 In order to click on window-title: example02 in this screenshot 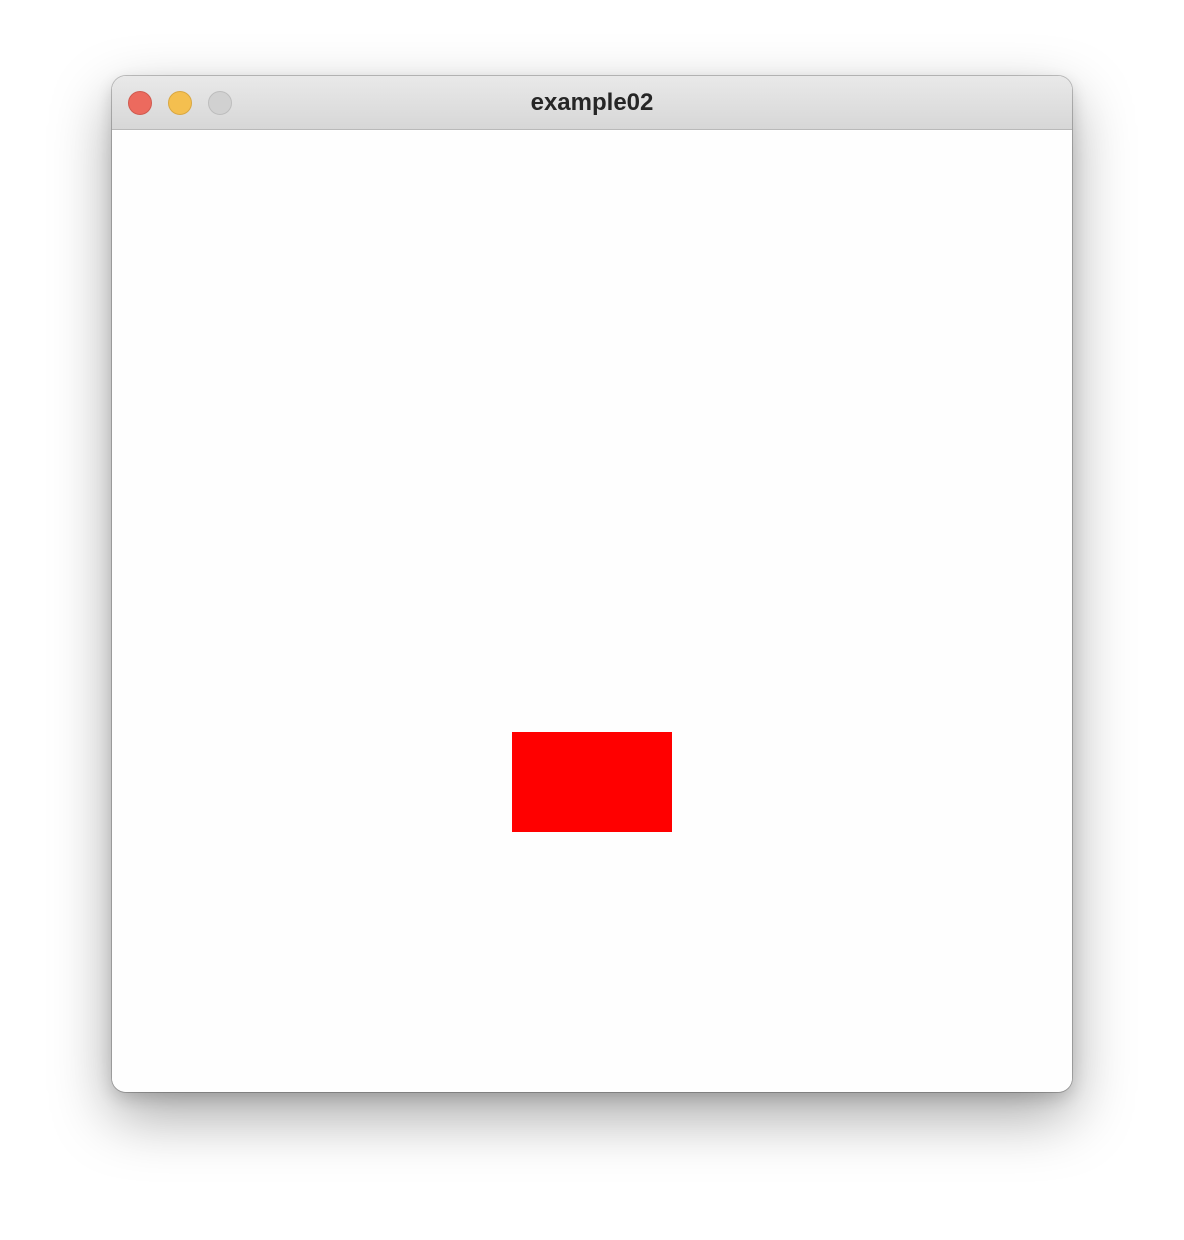, I will do `click(592, 102)`.